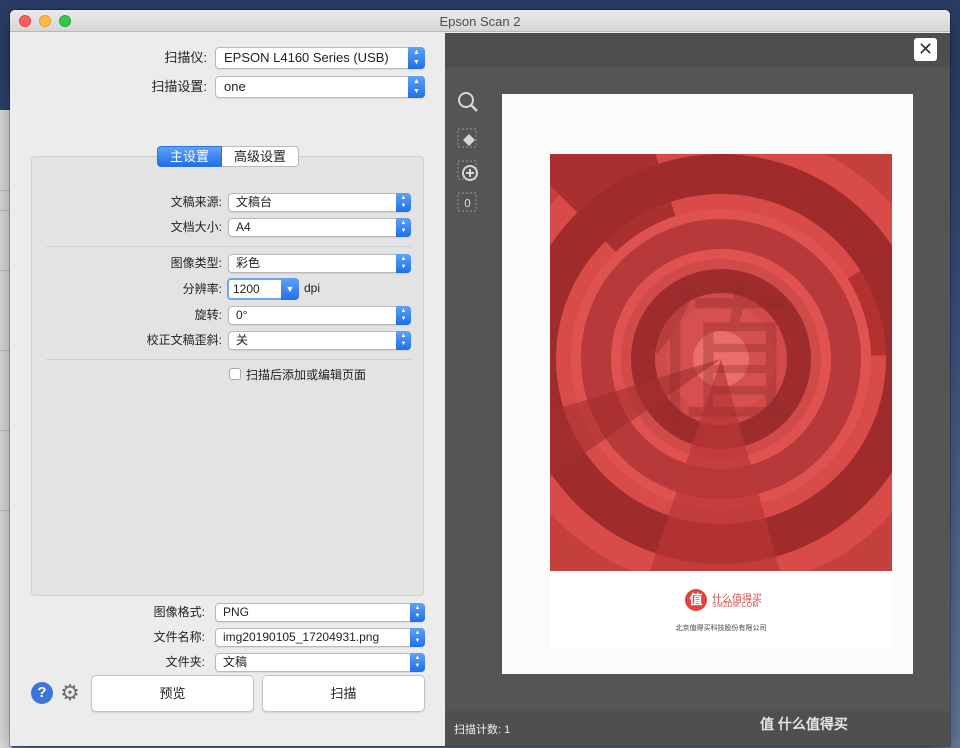  Describe the element at coordinates (721, 609) in the screenshot. I see `cover-footer` at that location.